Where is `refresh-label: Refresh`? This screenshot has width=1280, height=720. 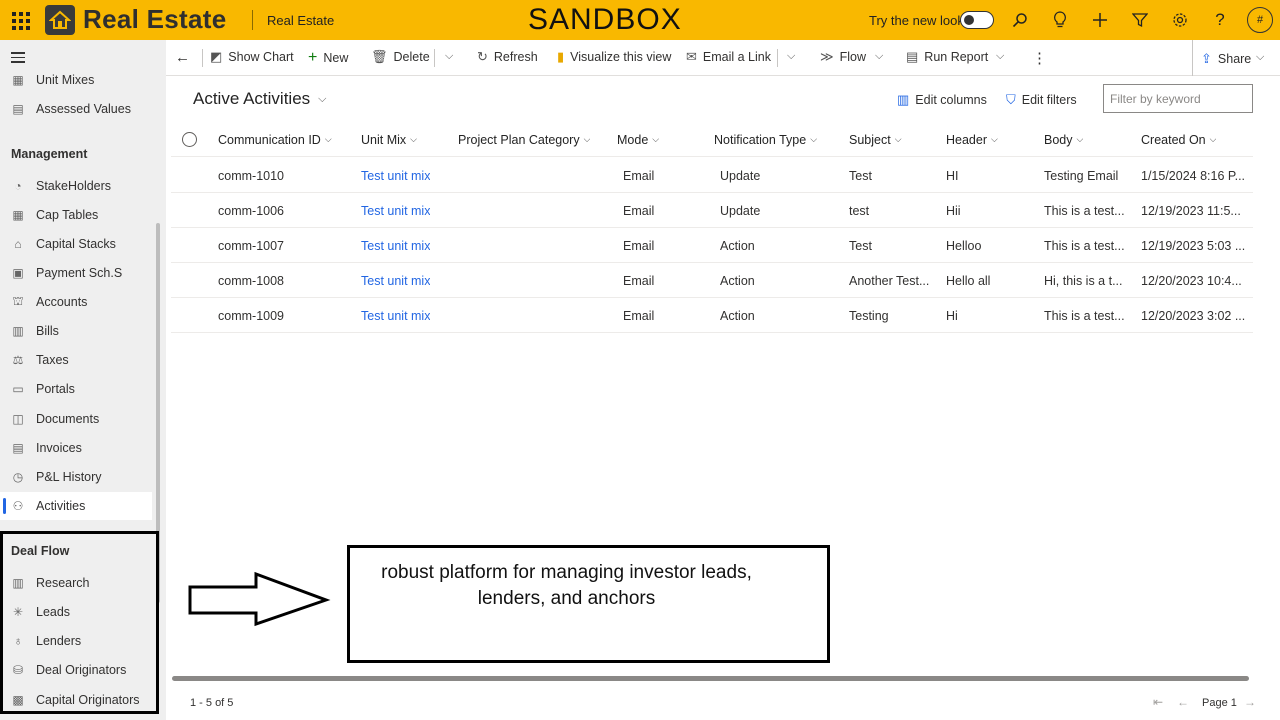
refresh-label: Refresh is located at coordinates (515, 57).